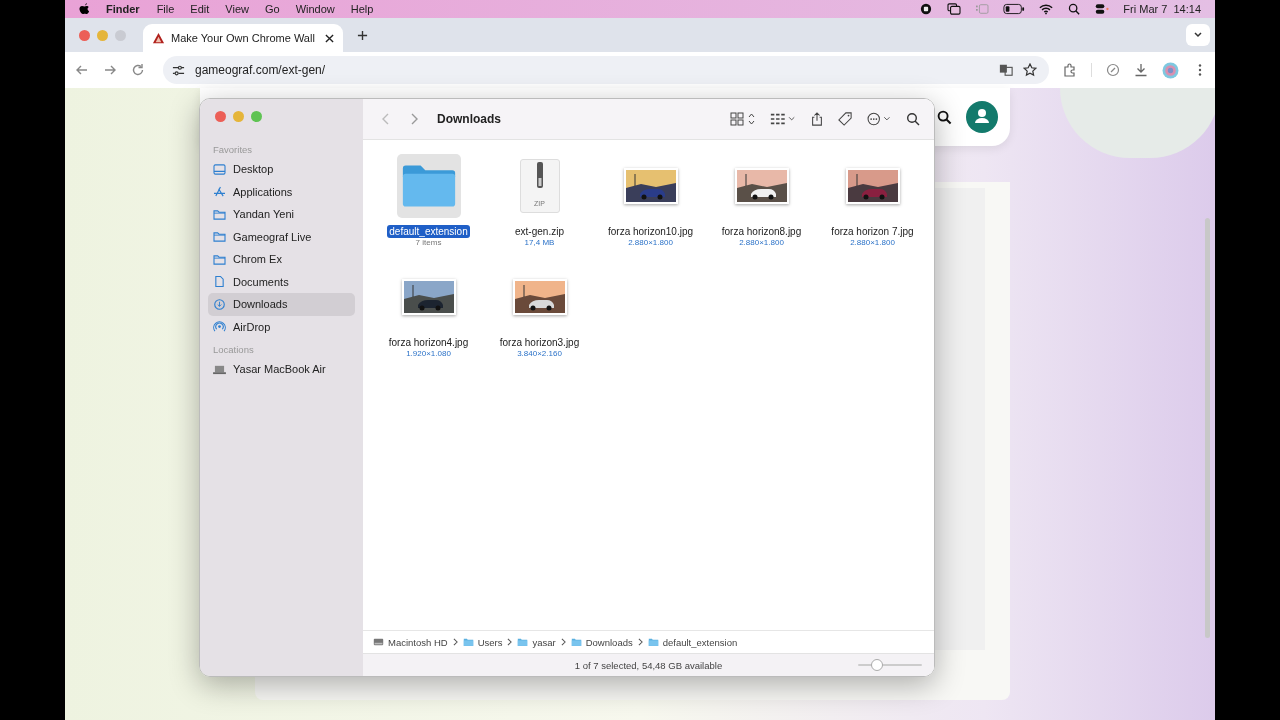 Image resolution: width=1280 pixels, height=720 pixels. Describe the element at coordinates (539, 231) in the screenshot. I see `file-name: ext-gen.zip` at that location.